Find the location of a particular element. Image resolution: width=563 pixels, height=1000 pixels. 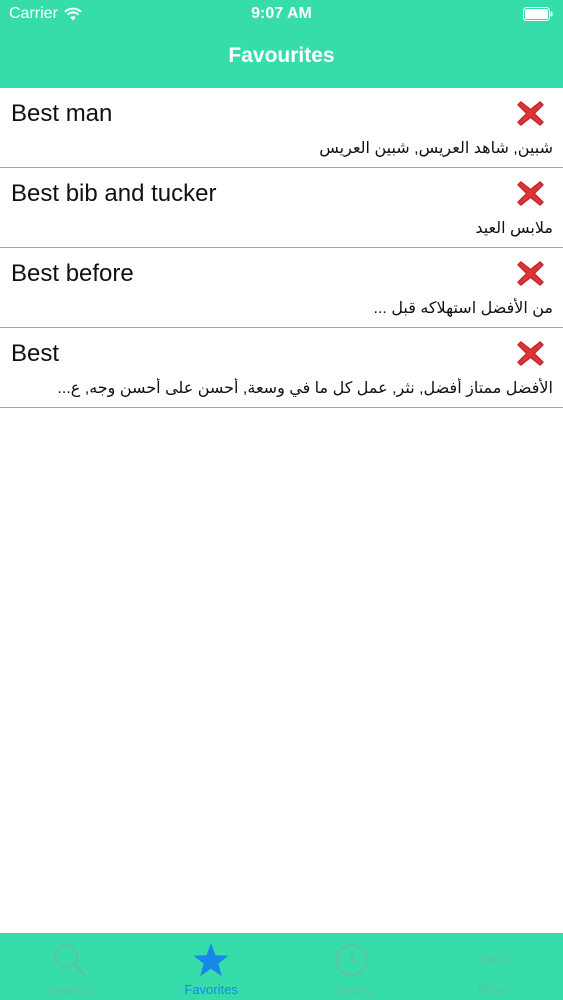

header: Carrier 9:07 AM Favourites is located at coordinates (281, 44).